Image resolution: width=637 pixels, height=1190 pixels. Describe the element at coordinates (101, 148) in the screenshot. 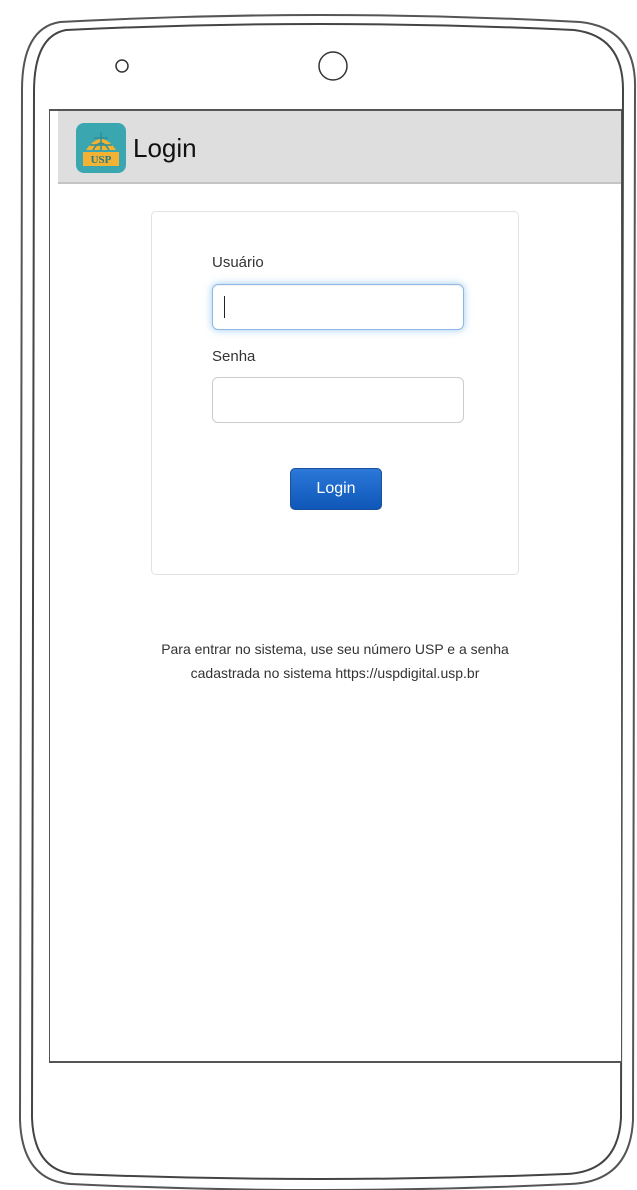

I see `usp-logo-icon: USP` at that location.